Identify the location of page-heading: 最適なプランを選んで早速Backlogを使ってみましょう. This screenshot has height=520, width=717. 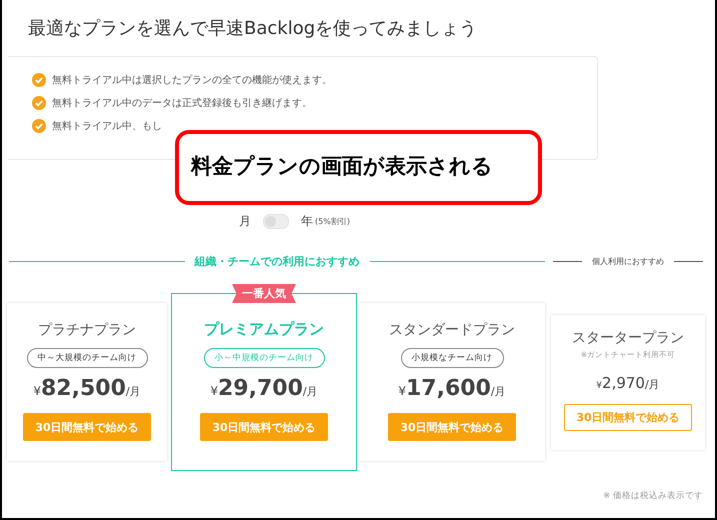
(252, 29).